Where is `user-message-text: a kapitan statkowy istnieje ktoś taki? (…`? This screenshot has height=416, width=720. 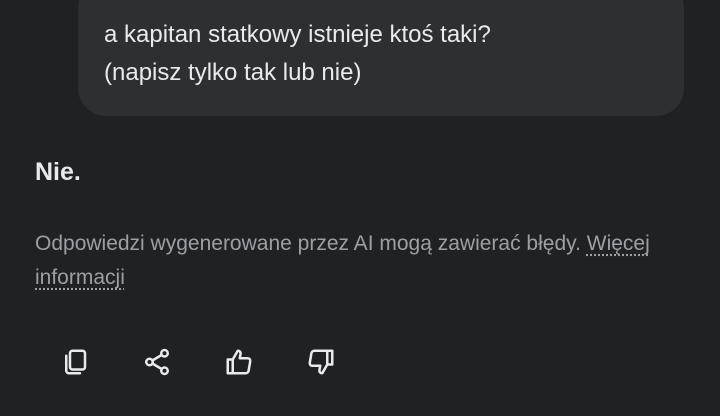 user-message-text: a kapitan statkowy istnieje ktoś taki? (… is located at coordinates (297, 53).